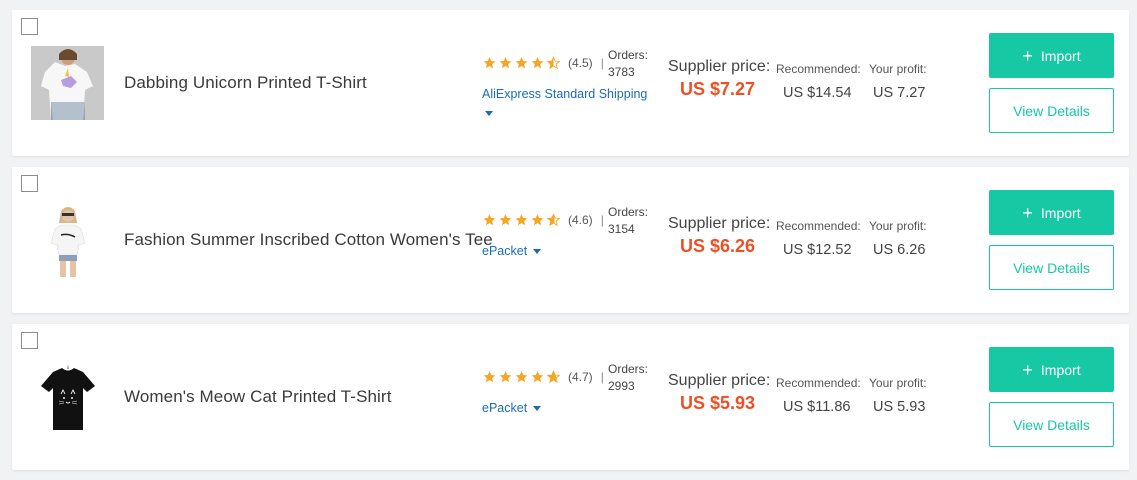  I want to click on supplier-price-value: US $7.27, so click(718, 89).